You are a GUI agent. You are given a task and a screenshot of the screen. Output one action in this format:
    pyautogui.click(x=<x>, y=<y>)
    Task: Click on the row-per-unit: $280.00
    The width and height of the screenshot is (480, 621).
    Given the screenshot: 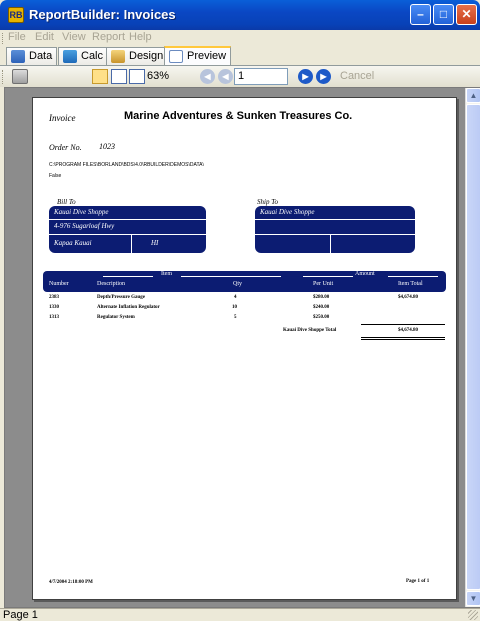 What is the action you would take?
    pyautogui.click(x=321, y=297)
    